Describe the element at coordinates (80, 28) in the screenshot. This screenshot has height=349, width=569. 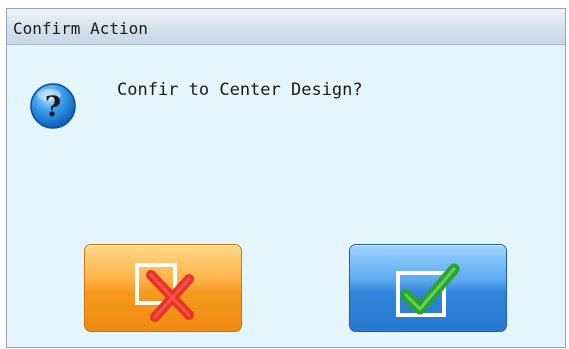
I see `dialog-title: Confirm Action` at that location.